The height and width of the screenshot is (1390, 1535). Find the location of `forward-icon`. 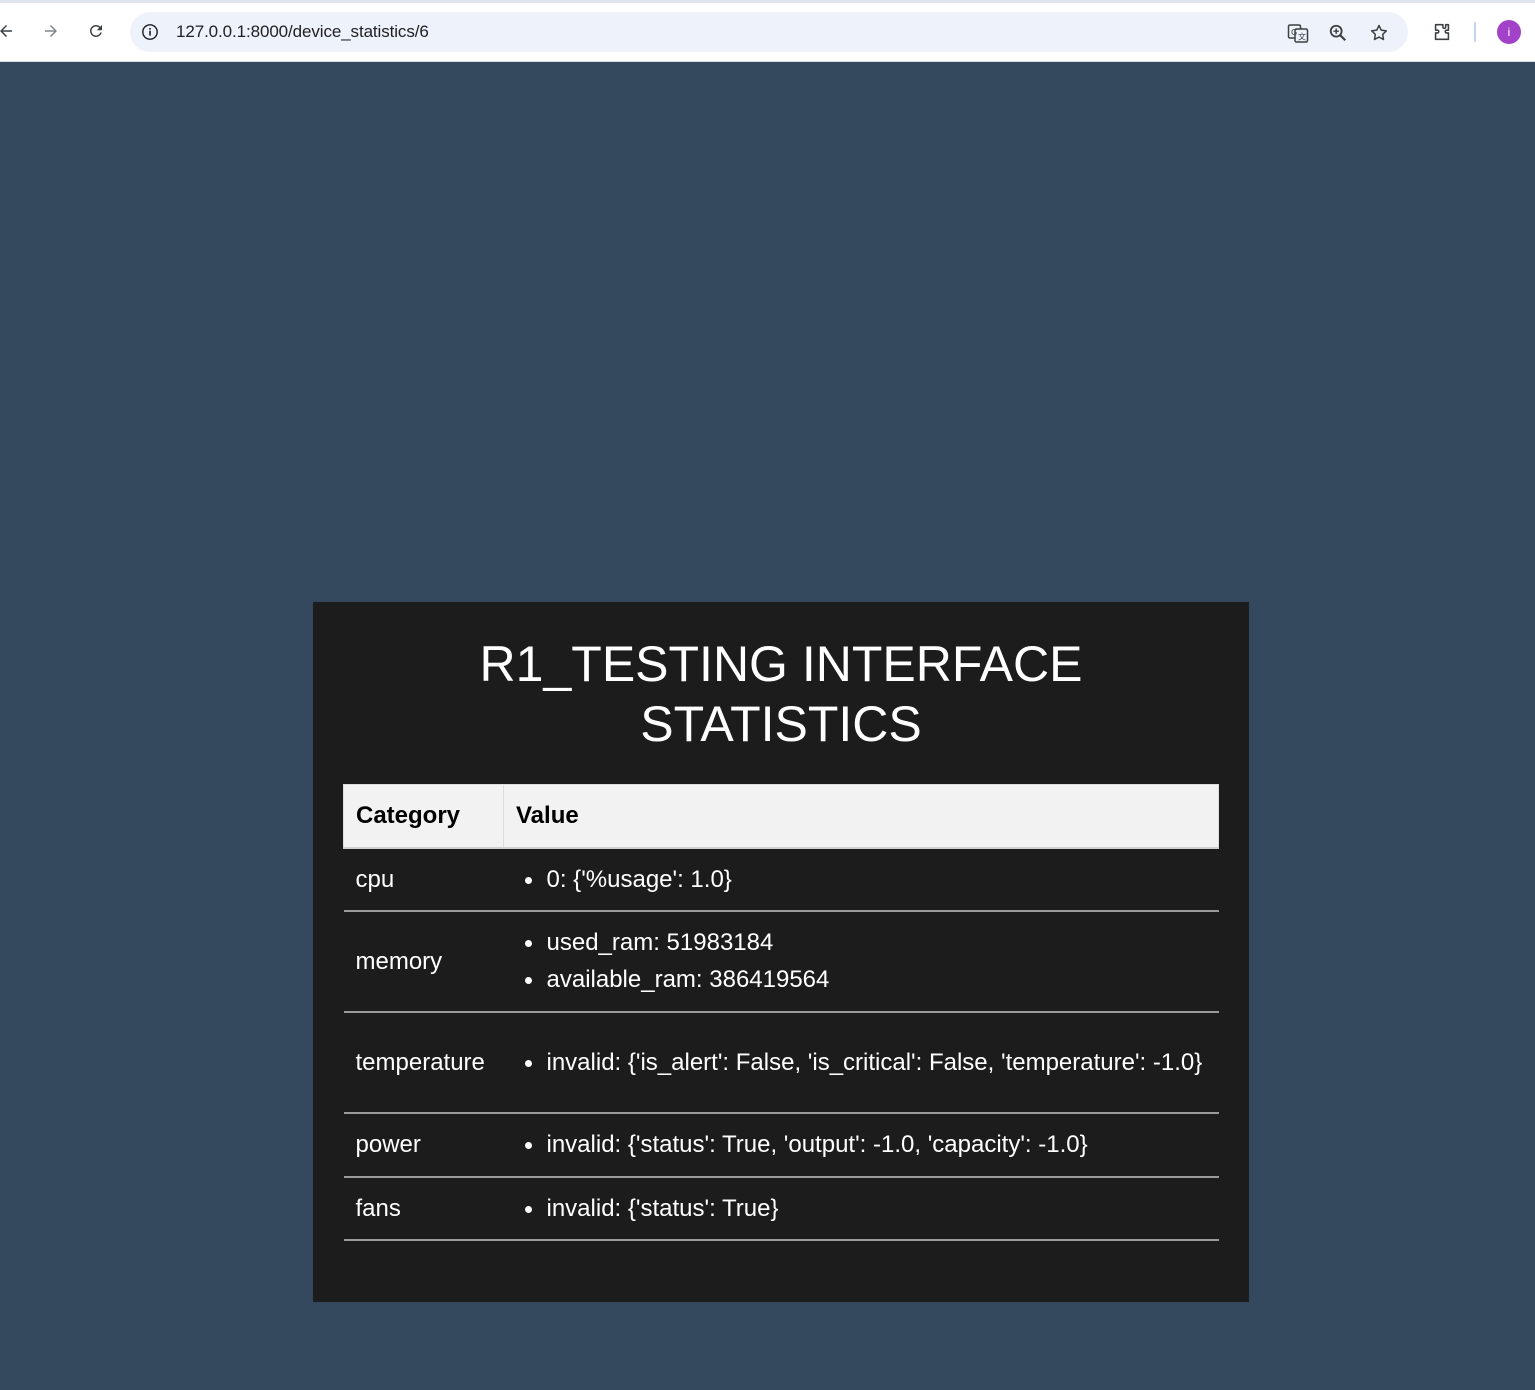

forward-icon is located at coordinates (51, 31).